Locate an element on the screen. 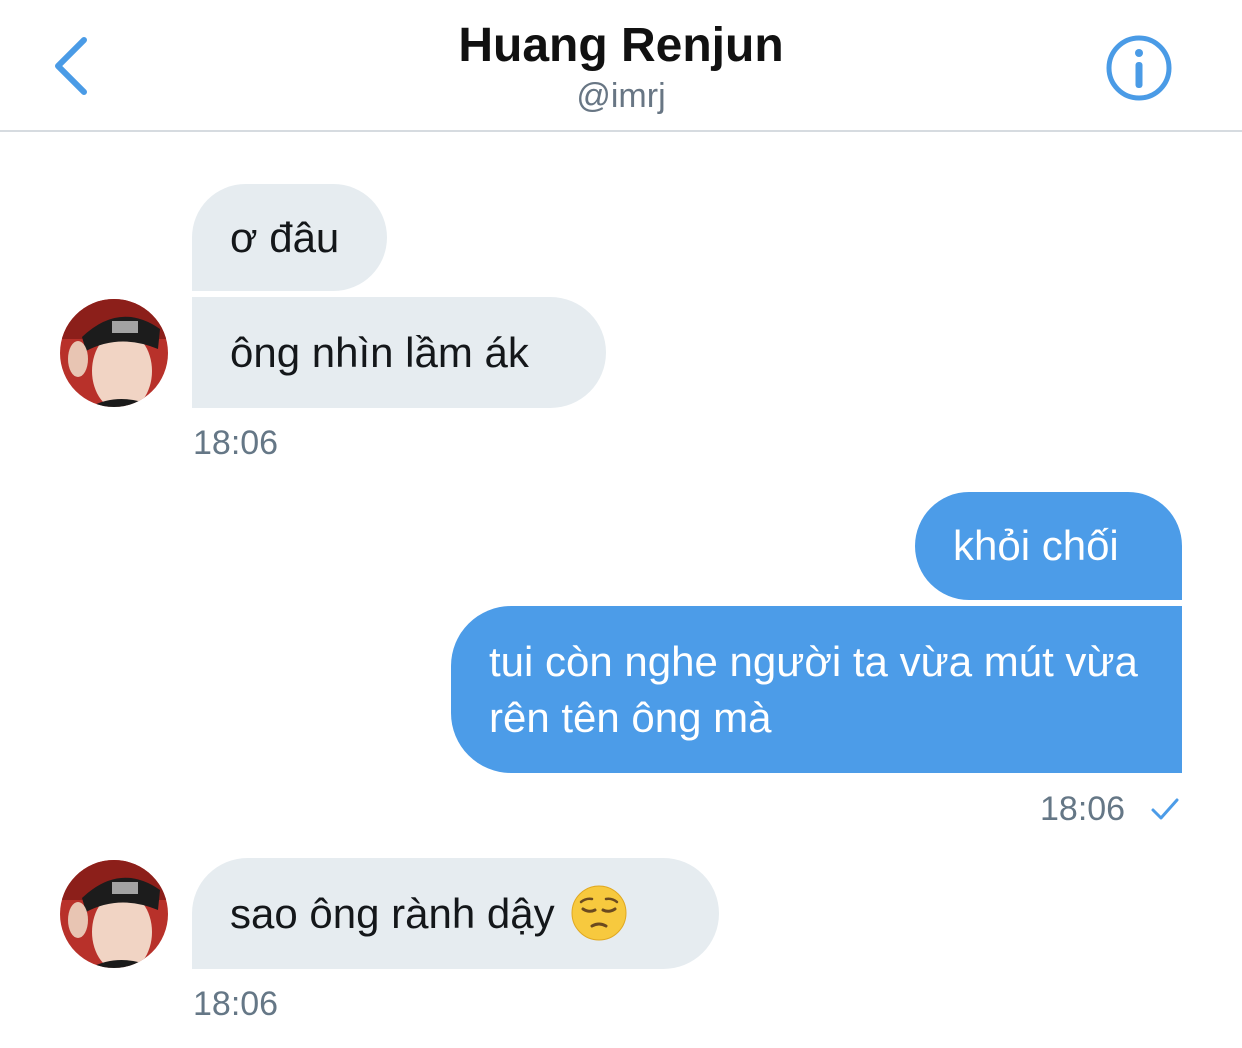  info-circle-icon is located at coordinates (1139, 68).